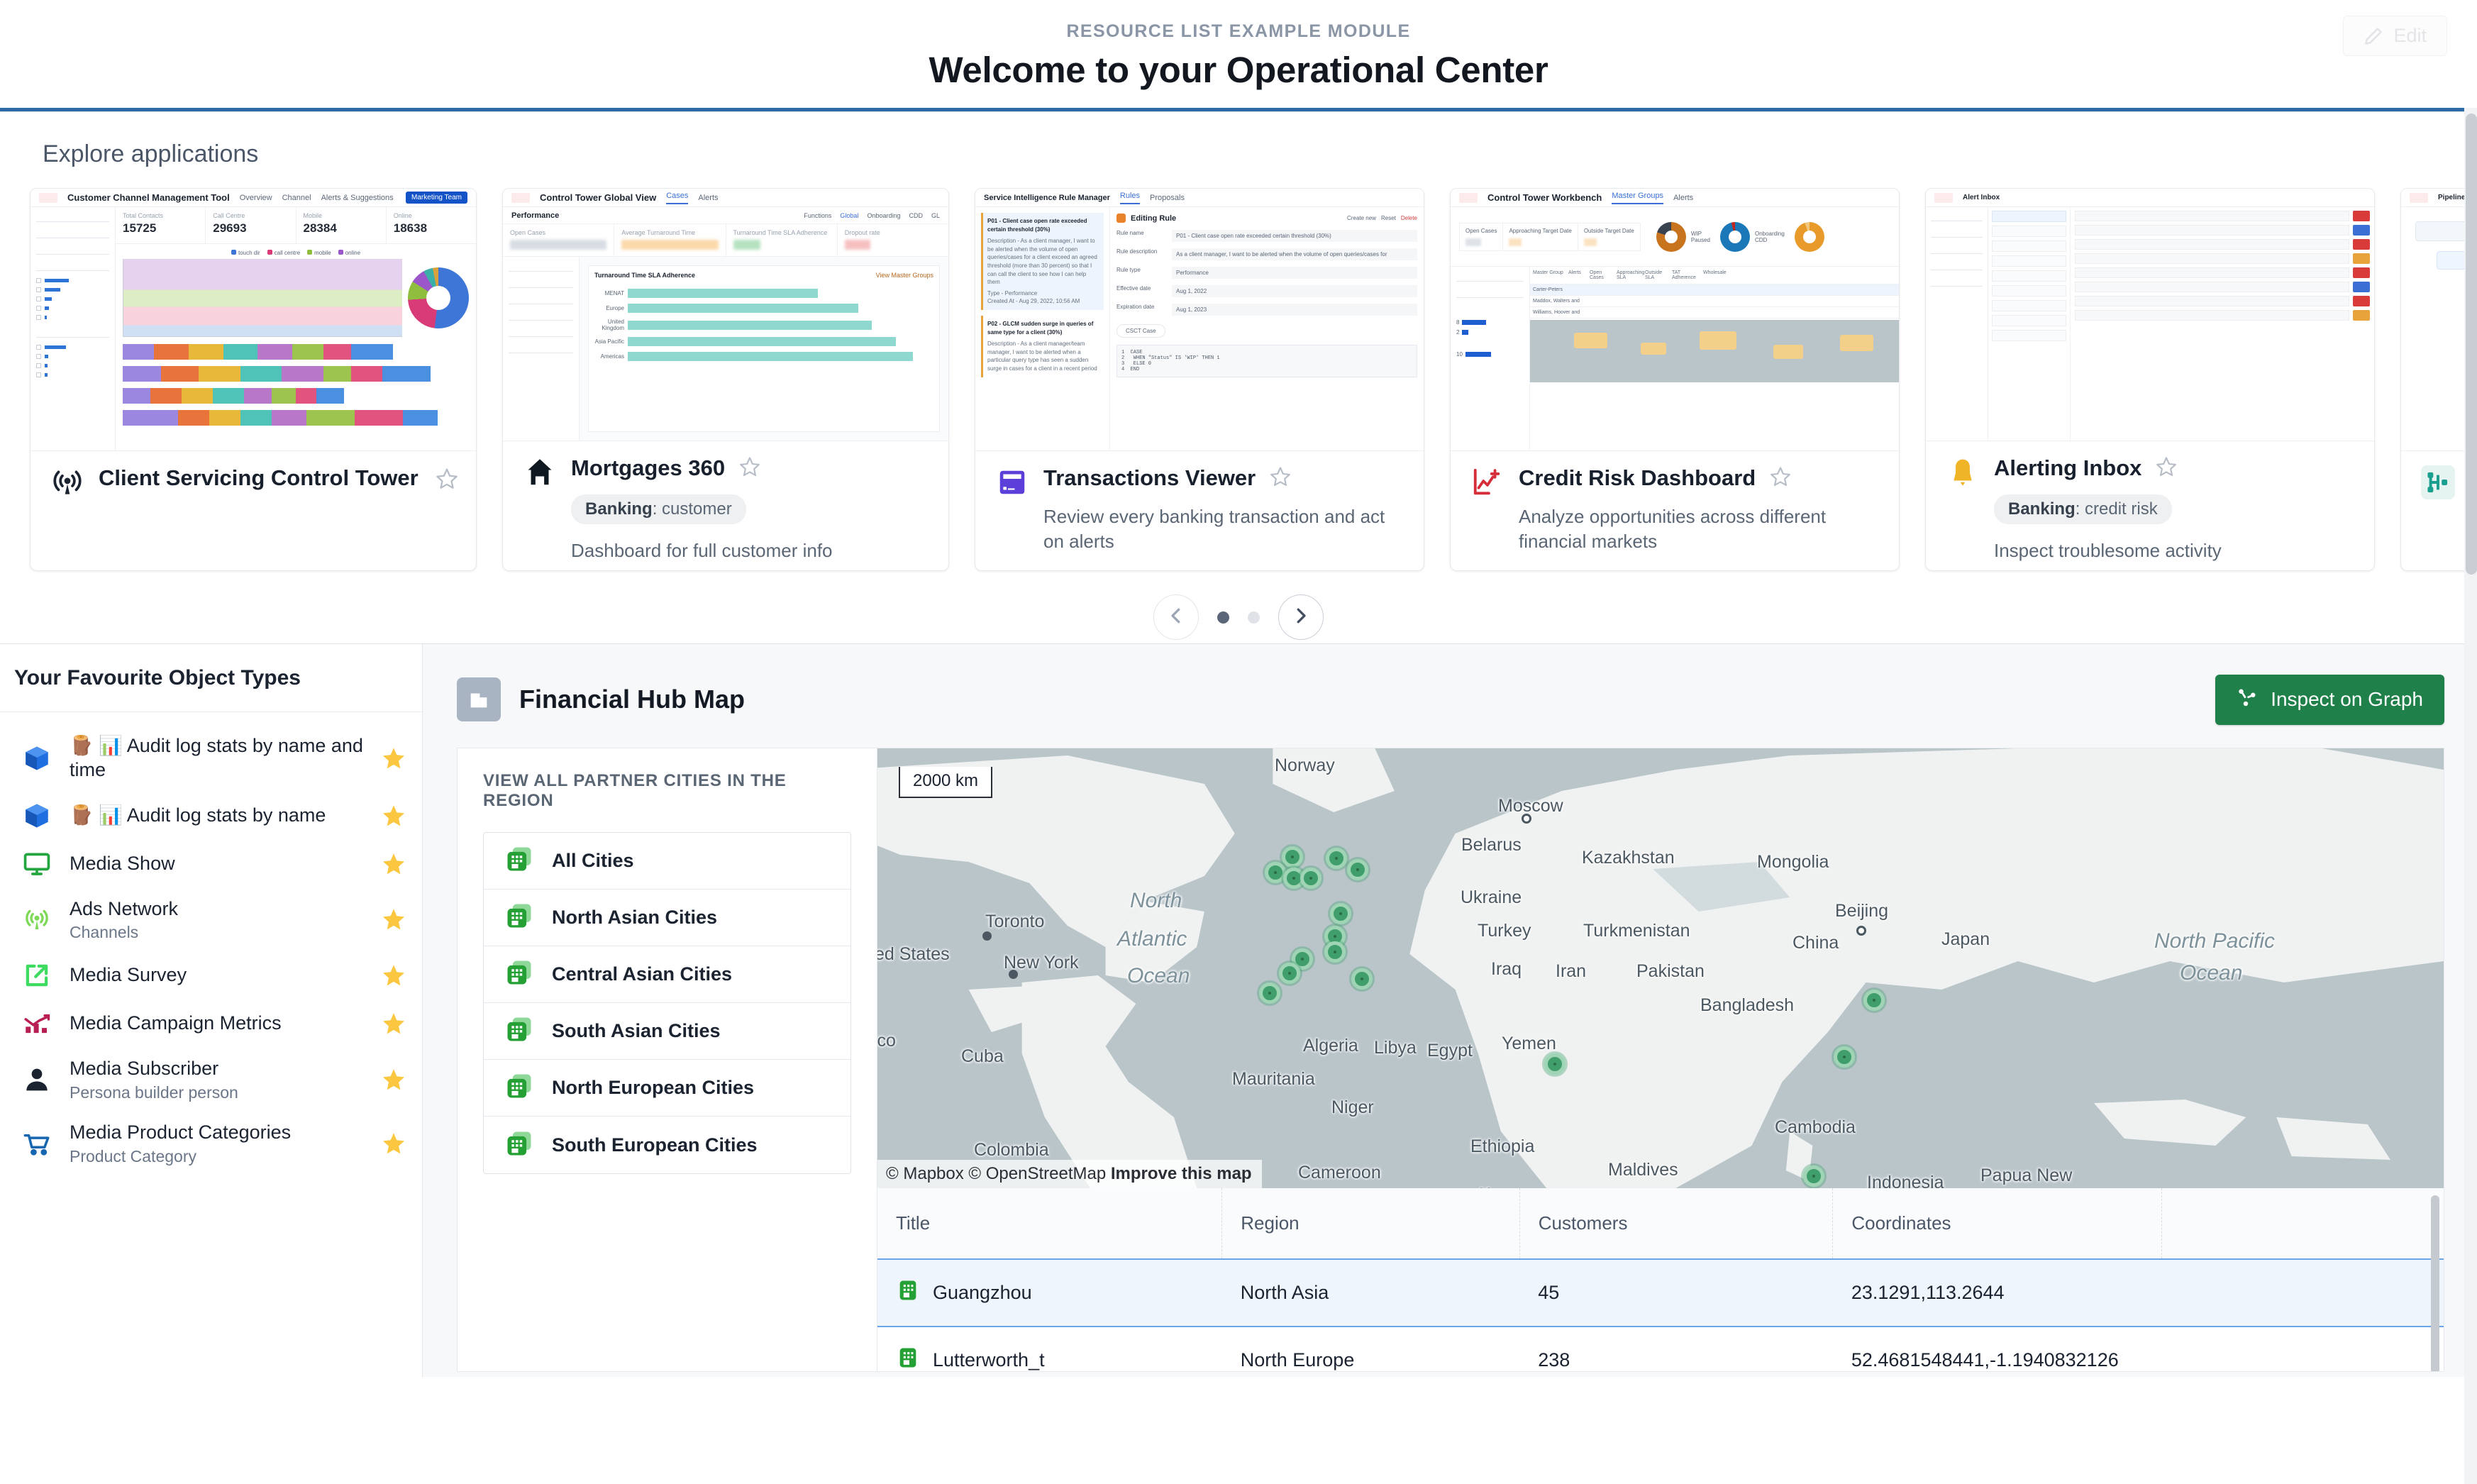 This screenshot has width=2477, height=1484. What do you see at coordinates (520, 974) in the screenshot?
I see `building-icon` at bounding box center [520, 974].